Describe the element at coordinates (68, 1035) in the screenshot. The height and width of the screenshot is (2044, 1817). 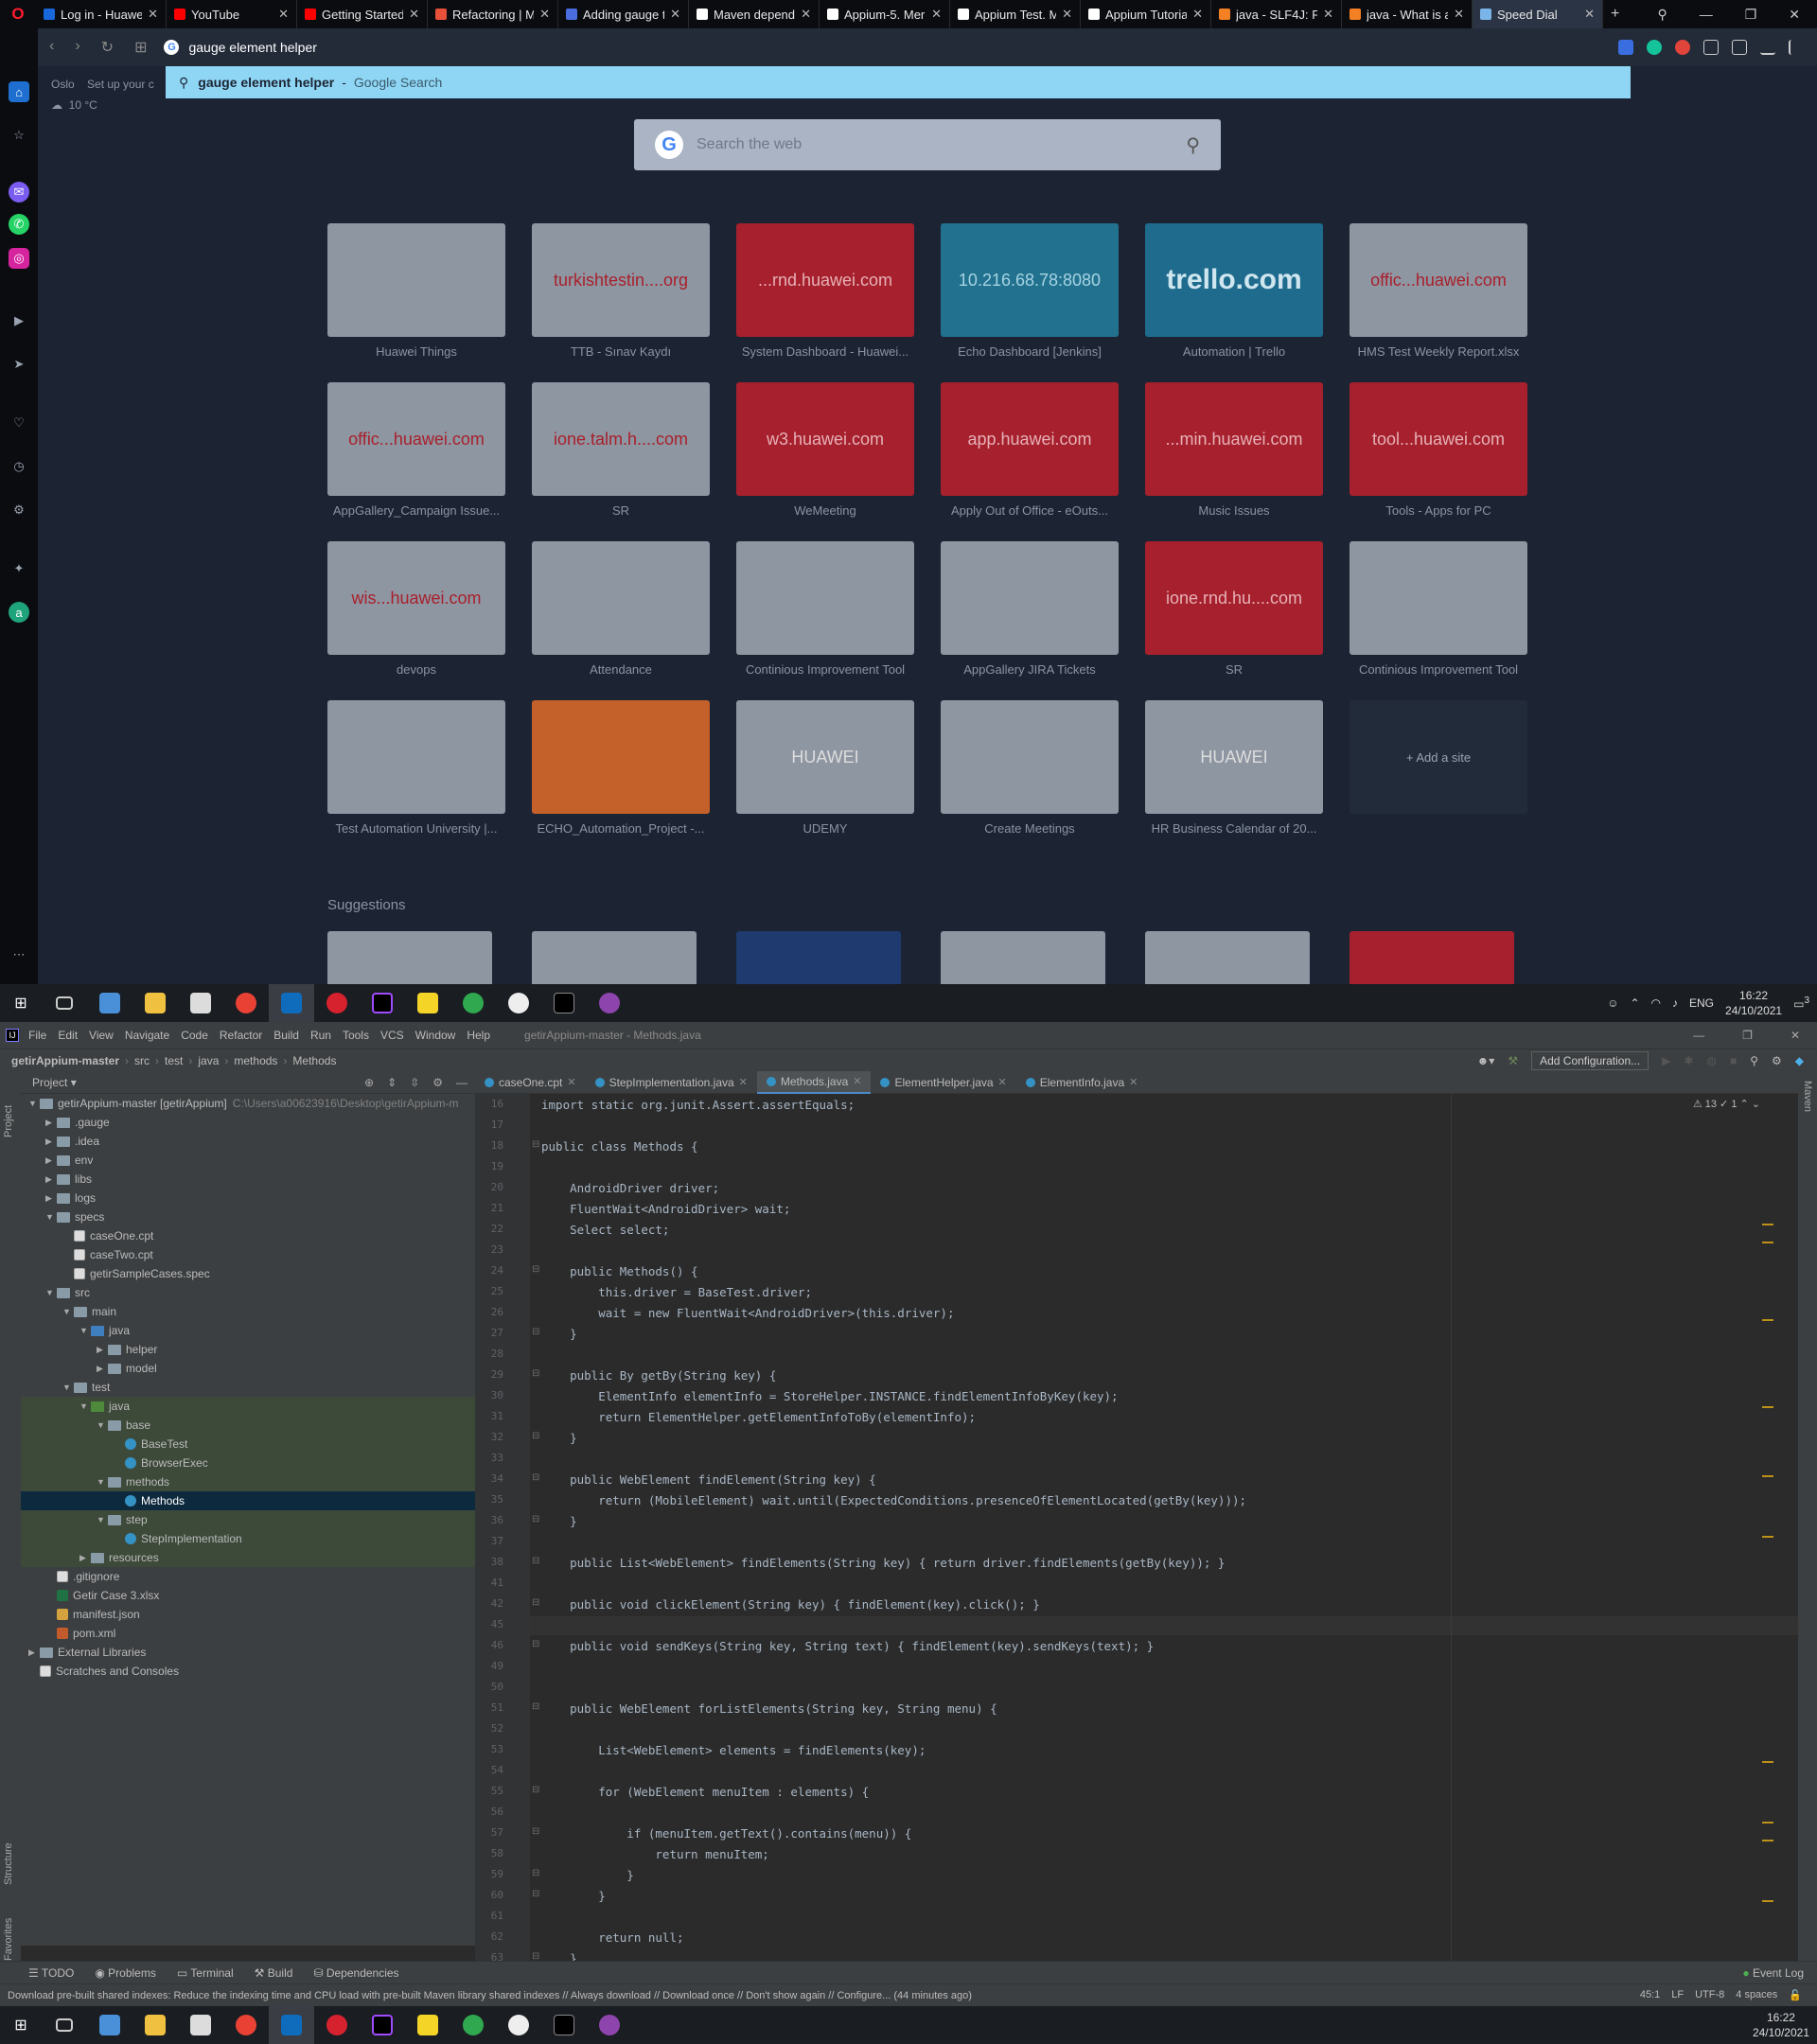
I see `menu-edit: Edit` at that location.